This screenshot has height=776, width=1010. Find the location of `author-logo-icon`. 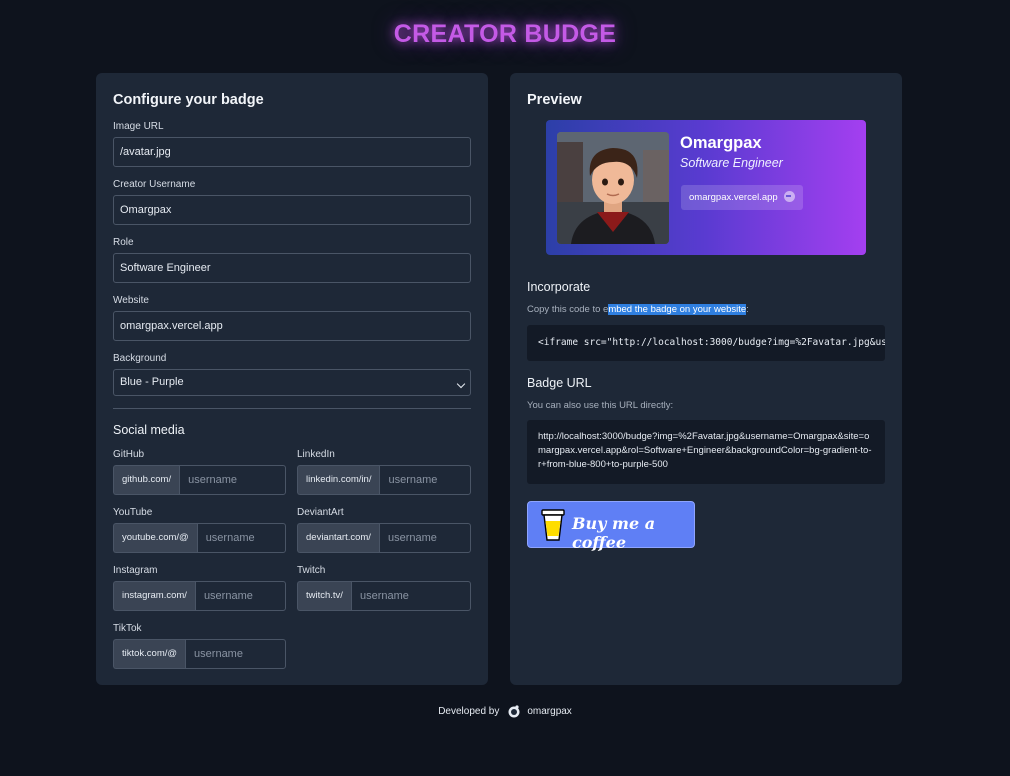

author-logo-icon is located at coordinates (514, 711).